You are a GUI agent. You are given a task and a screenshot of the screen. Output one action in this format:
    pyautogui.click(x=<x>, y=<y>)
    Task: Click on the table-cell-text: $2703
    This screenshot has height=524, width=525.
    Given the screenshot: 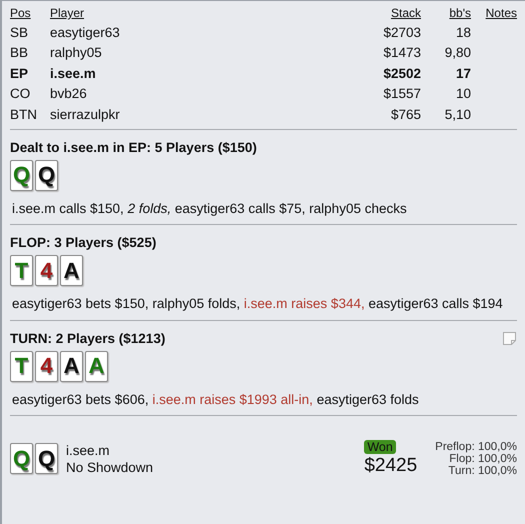 What is the action you would take?
    pyautogui.click(x=401, y=32)
    